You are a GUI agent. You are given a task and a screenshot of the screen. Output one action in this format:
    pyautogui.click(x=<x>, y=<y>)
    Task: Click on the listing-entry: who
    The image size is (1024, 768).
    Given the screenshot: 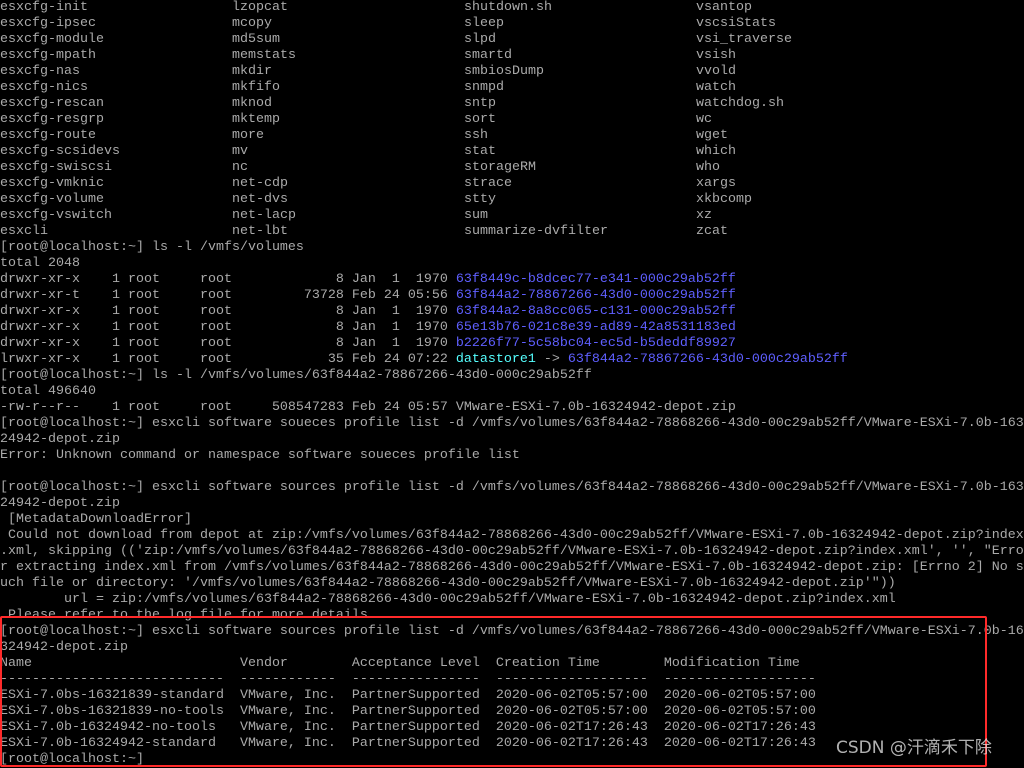 What is the action you would take?
    pyautogui.click(x=708, y=167)
    